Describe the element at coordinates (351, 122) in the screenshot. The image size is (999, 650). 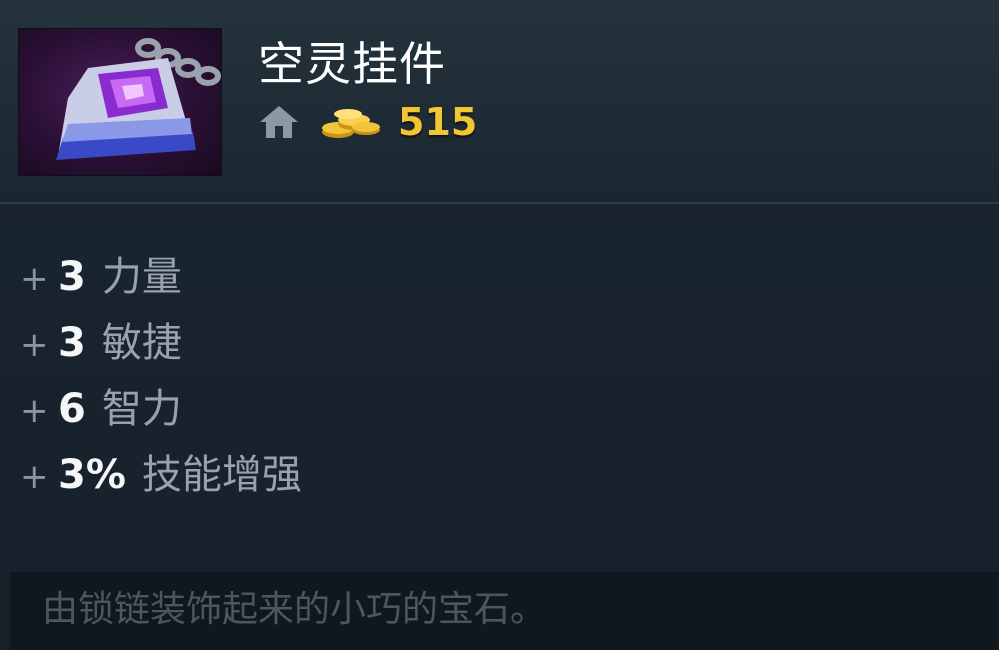
I see `gold-coins-icon` at that location.